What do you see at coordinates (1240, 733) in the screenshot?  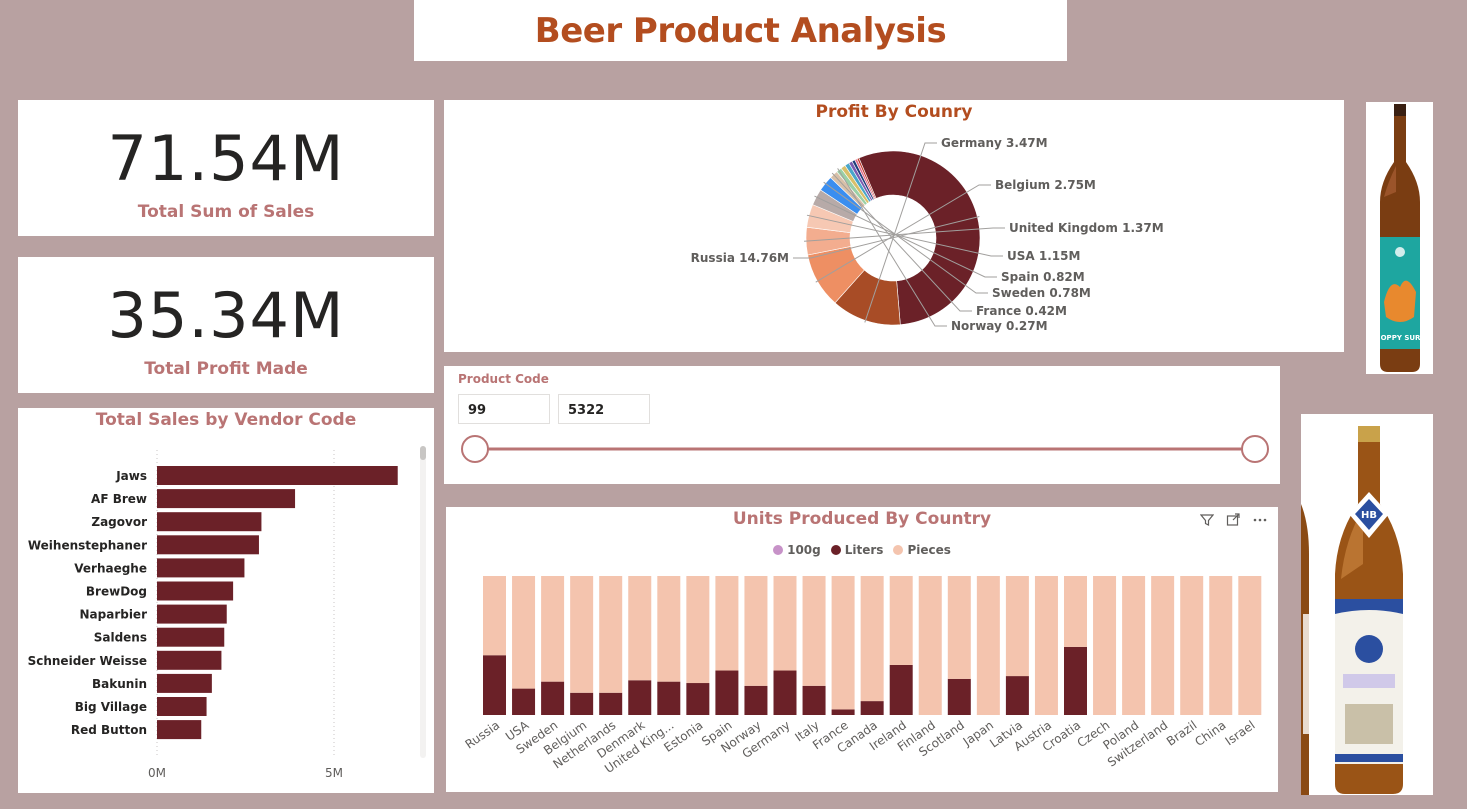 I see `units-x-tick: Israel` at bounding box center [1240, 733].